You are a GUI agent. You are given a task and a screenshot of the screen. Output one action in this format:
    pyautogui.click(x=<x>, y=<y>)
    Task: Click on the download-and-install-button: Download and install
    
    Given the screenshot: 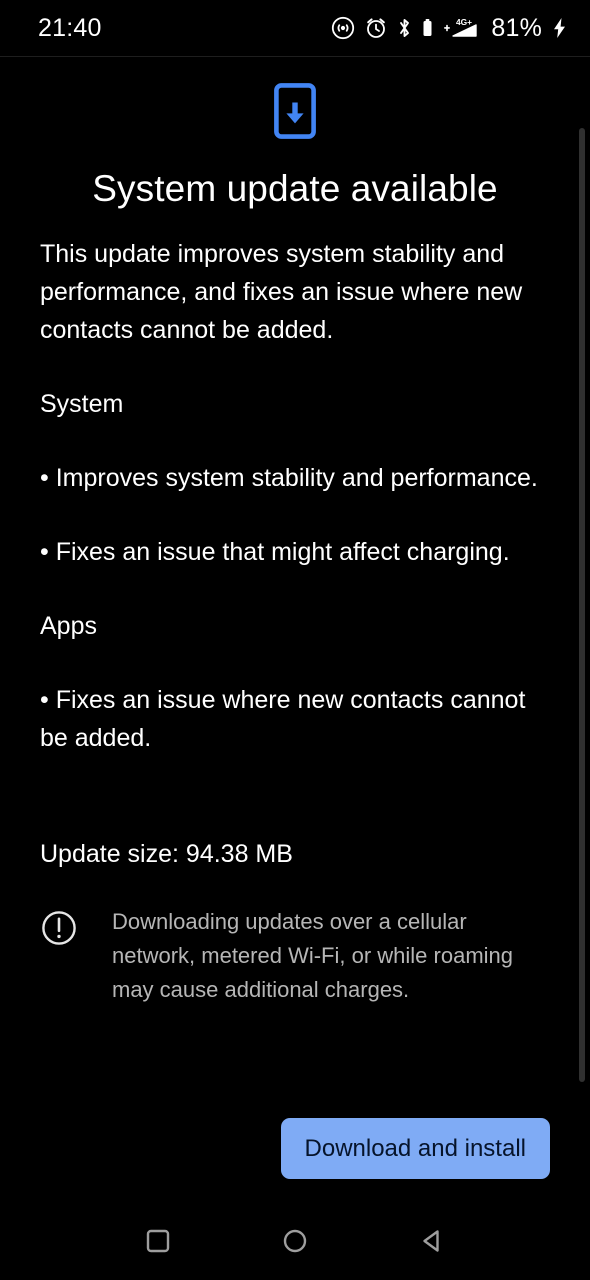 What is the action you would take?
    pyautogui.click(x=415, y=1148)
    